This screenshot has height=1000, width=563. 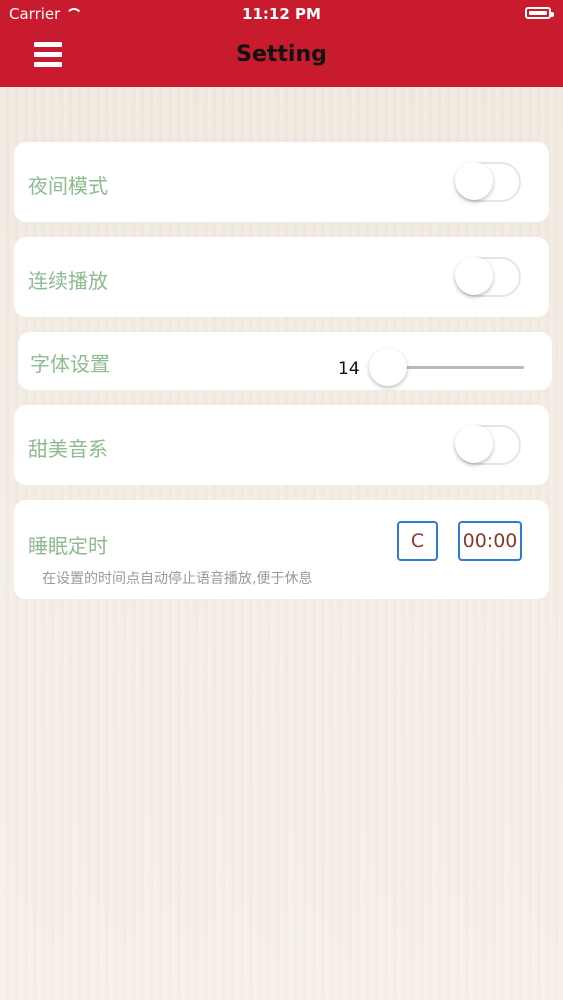 What do you see at coordinates (68, 281) in the screenshot?
I see `continuous-play-label: 连续播放` at bounding box center [68, 281].